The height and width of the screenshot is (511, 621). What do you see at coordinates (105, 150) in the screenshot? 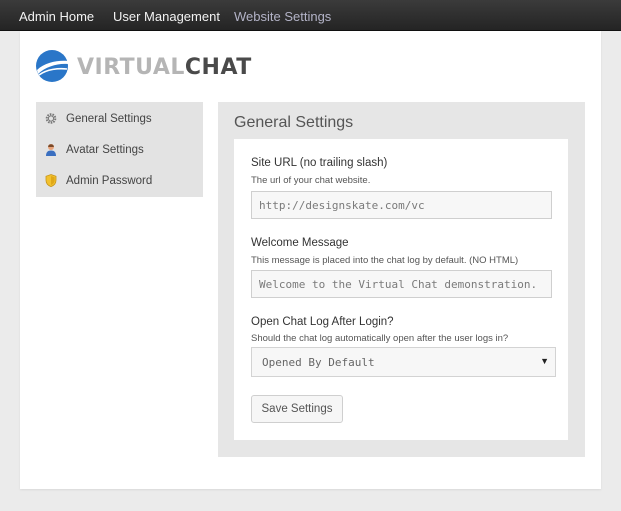
I see `sidebar-item-label: Avatar Settings` at bounding box center [105, 150].